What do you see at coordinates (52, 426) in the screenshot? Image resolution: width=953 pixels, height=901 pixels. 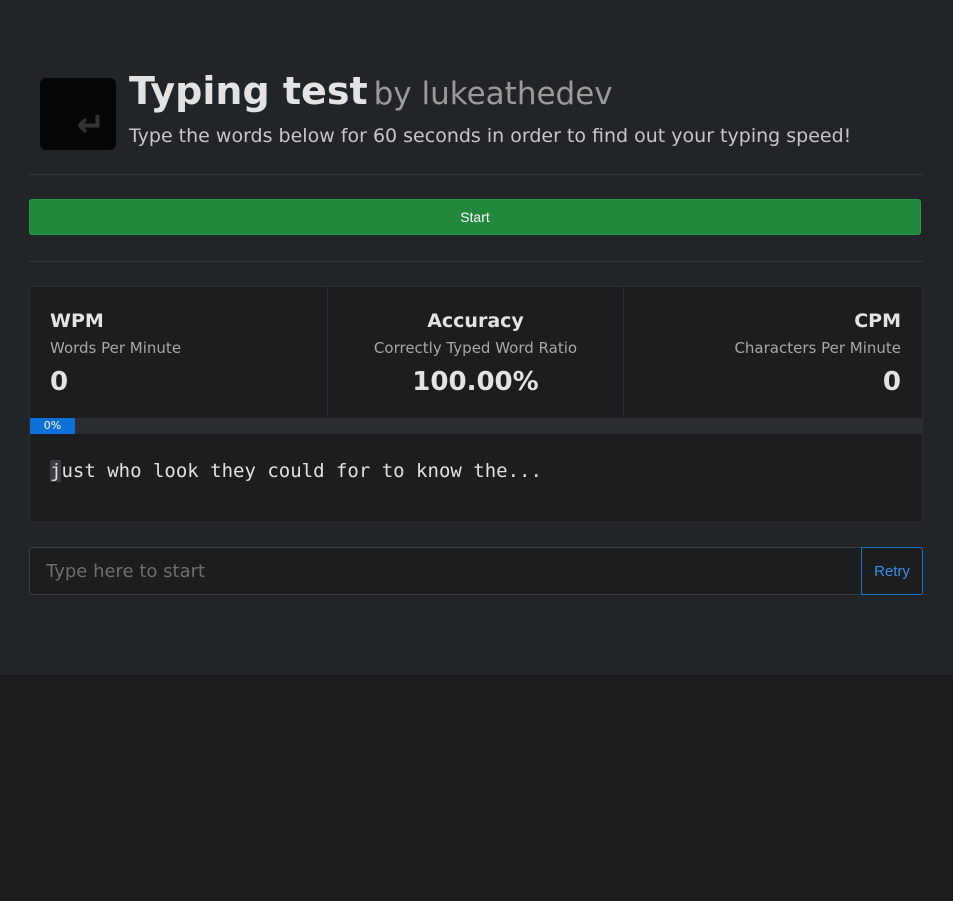 I see `progress-fill: 0%` at bounding box center [52, 426].